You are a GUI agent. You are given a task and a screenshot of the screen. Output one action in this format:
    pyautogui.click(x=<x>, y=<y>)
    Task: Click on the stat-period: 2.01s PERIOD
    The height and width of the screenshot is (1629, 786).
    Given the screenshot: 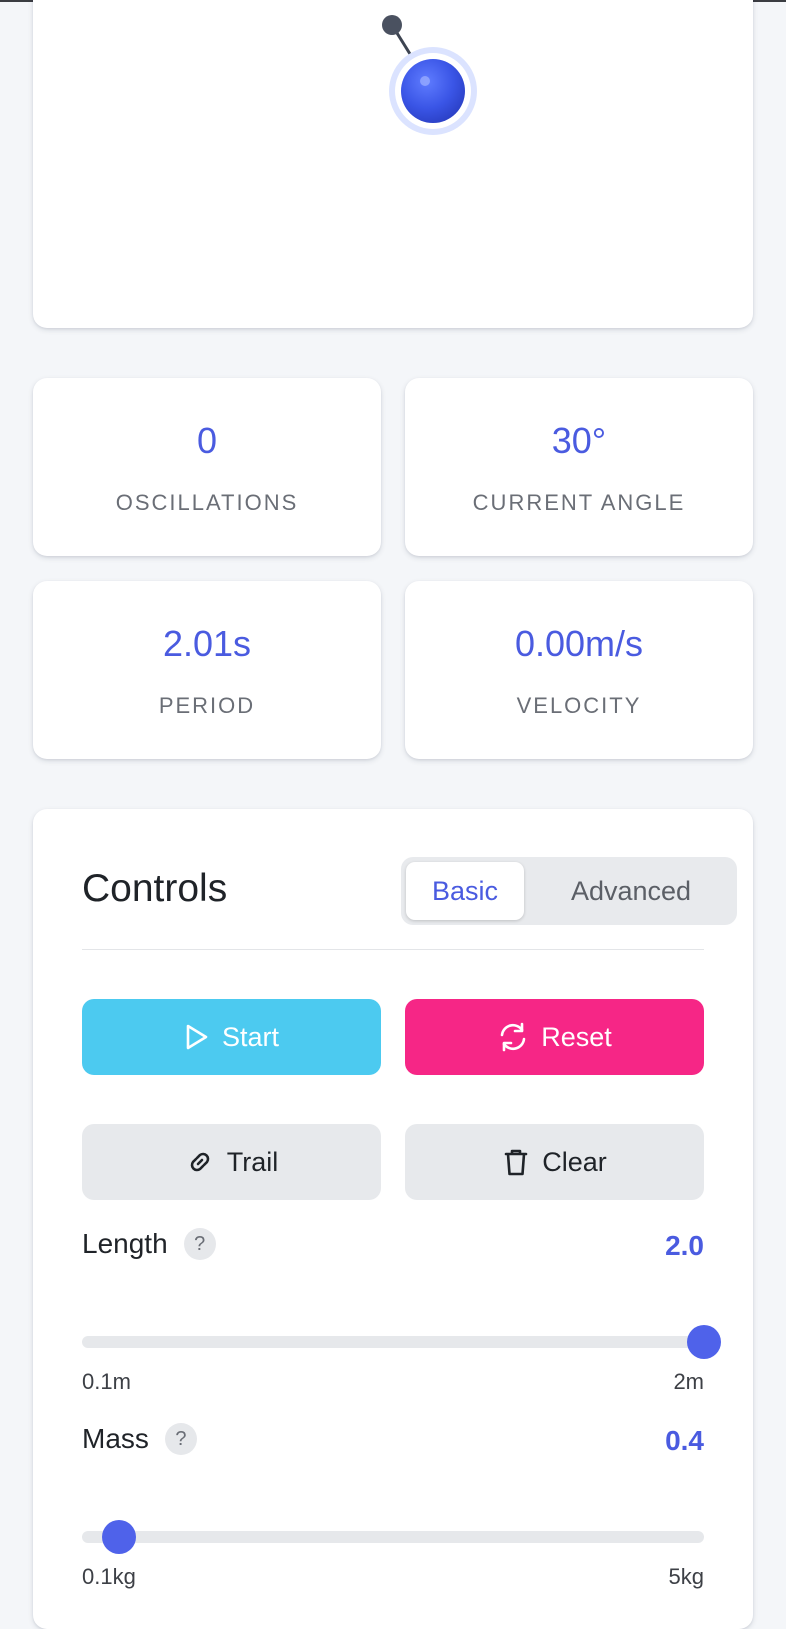 What is the action you would take?
    pyautogui.click(x=207, y=670)
    